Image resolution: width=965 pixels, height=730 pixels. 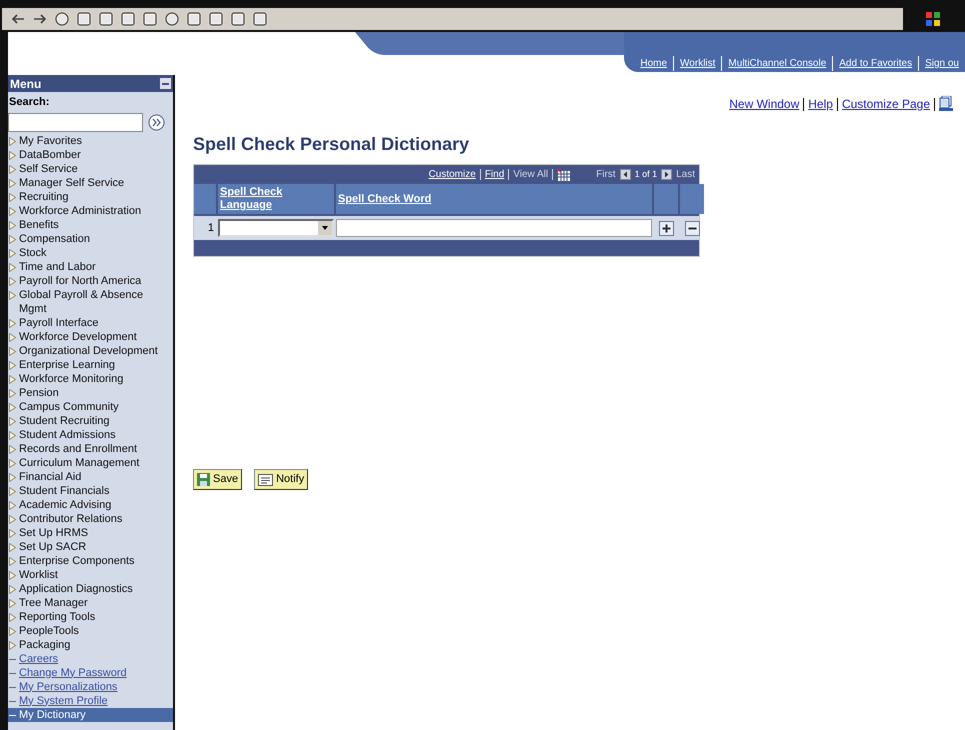 I want to click on word-field, so click(x=494, y=228).